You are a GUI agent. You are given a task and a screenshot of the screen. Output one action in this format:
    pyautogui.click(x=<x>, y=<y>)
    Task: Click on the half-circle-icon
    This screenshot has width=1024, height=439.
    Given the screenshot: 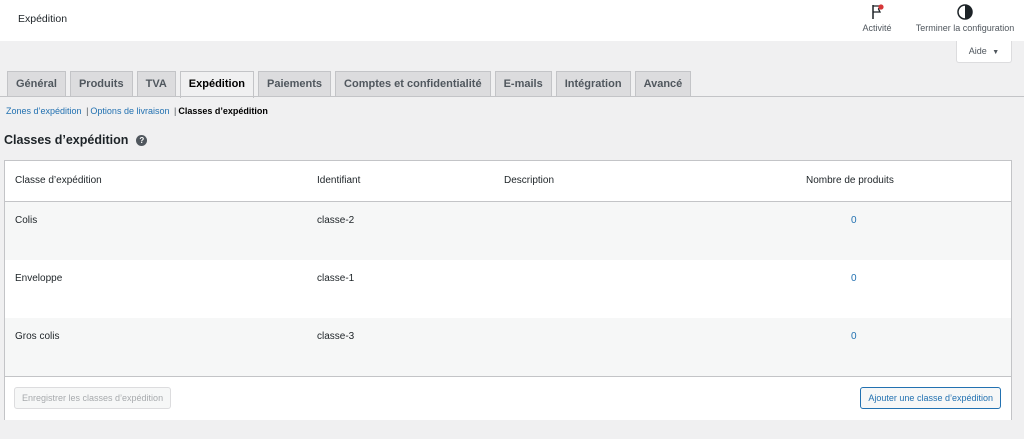 What is the action you would take?
    pyautogui.click(x=965, y=13)
    